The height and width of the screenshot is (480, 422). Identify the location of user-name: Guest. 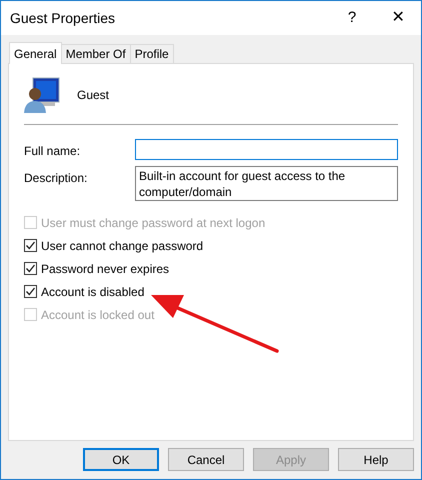
(93, 95).